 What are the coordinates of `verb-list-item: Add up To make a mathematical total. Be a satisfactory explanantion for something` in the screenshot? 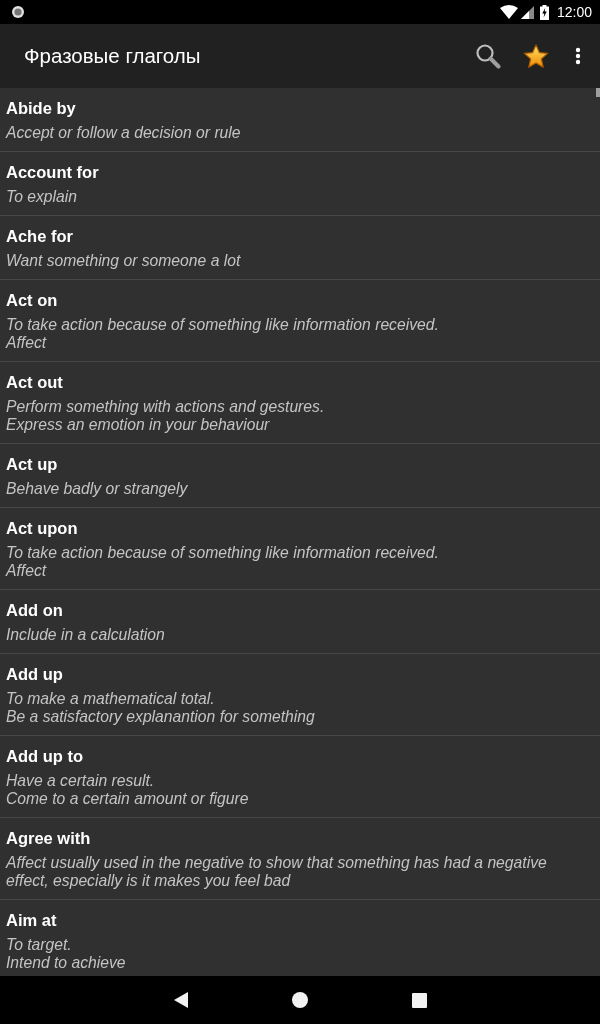 It's located at (300, 695).